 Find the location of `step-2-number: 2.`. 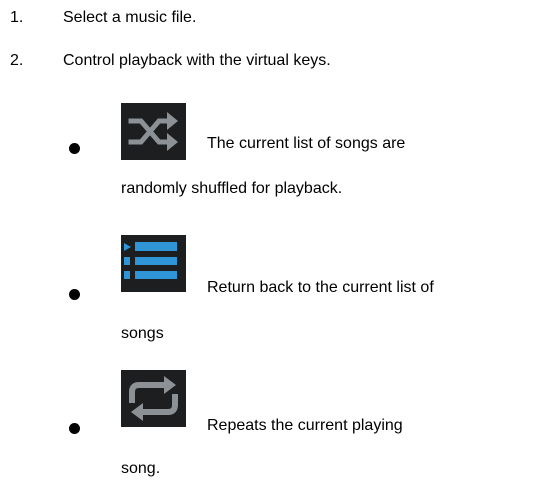

step-2-number: 2. is located at coordinates (17, 60).